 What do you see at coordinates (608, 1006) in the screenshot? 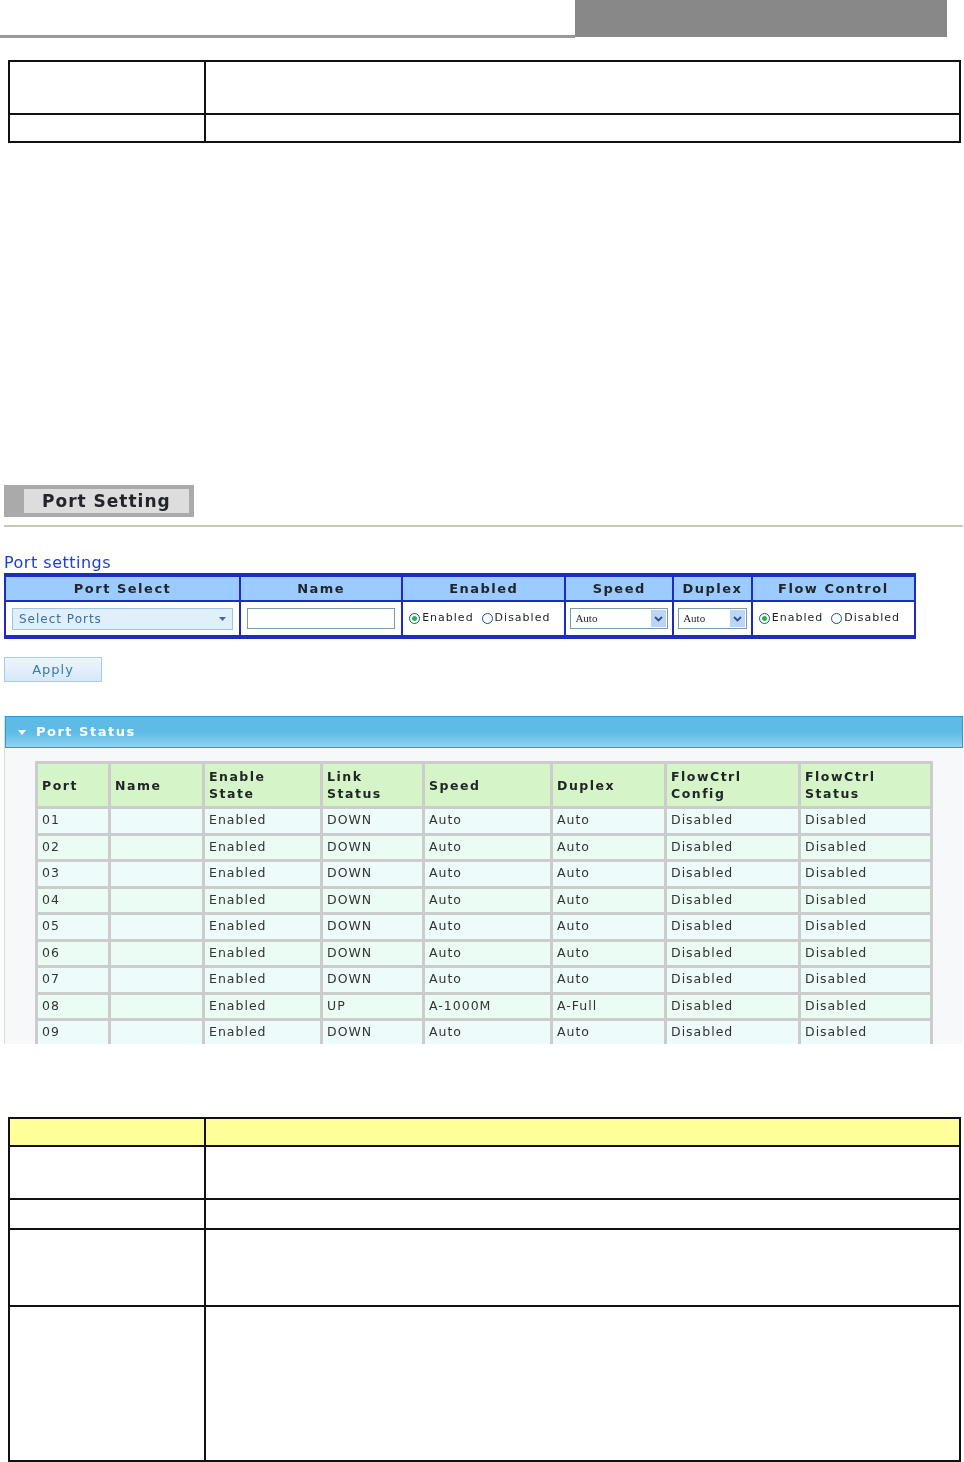
I see `table-cell: A-Full` at bounding box center [608, 1006].